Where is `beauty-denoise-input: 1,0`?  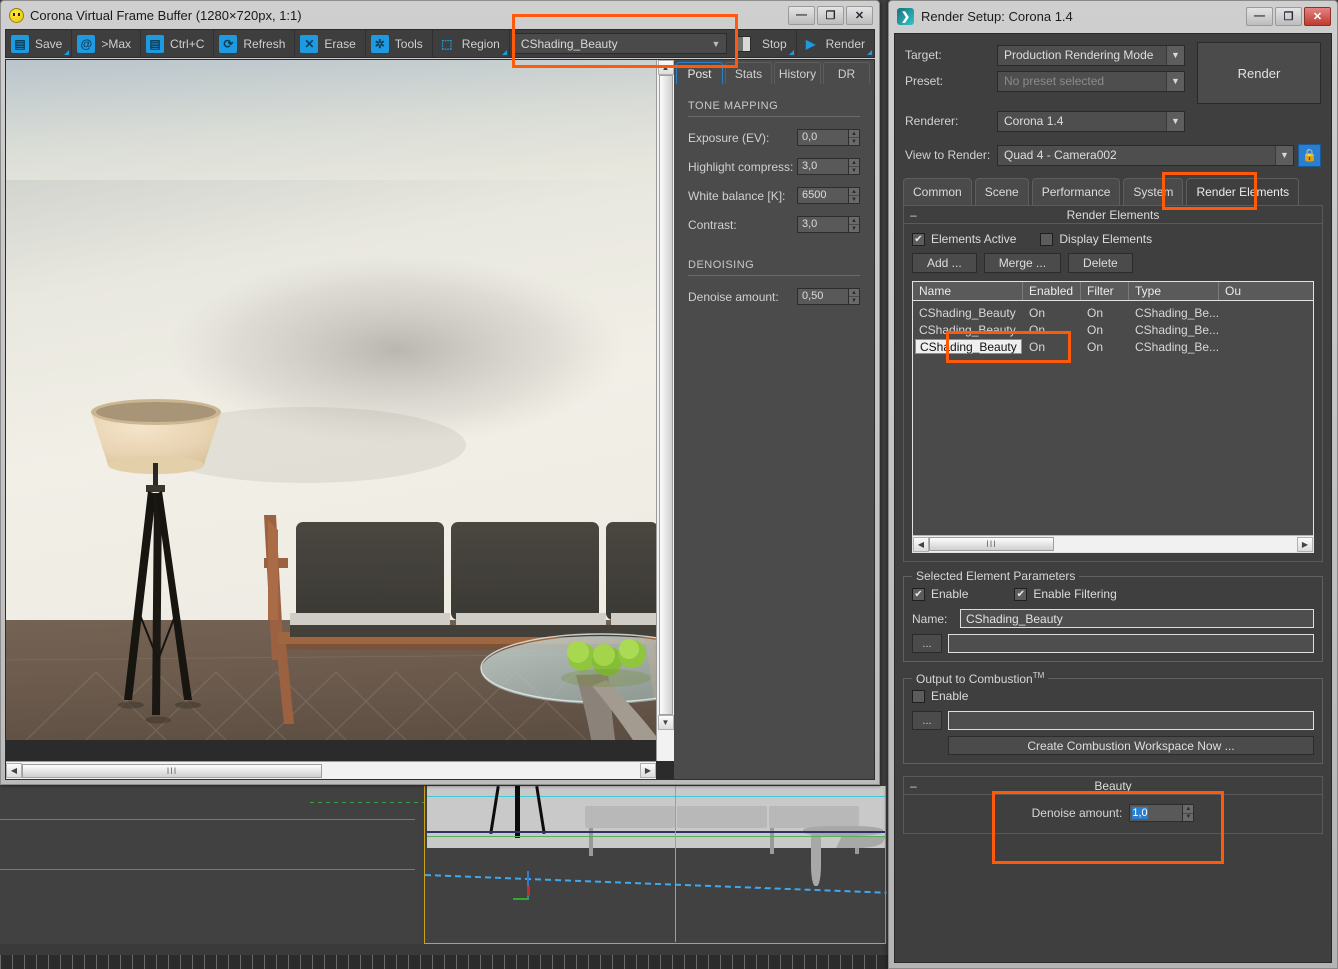 beauty-denoise-input: 1,0 is located at coordinates (1156, 813).